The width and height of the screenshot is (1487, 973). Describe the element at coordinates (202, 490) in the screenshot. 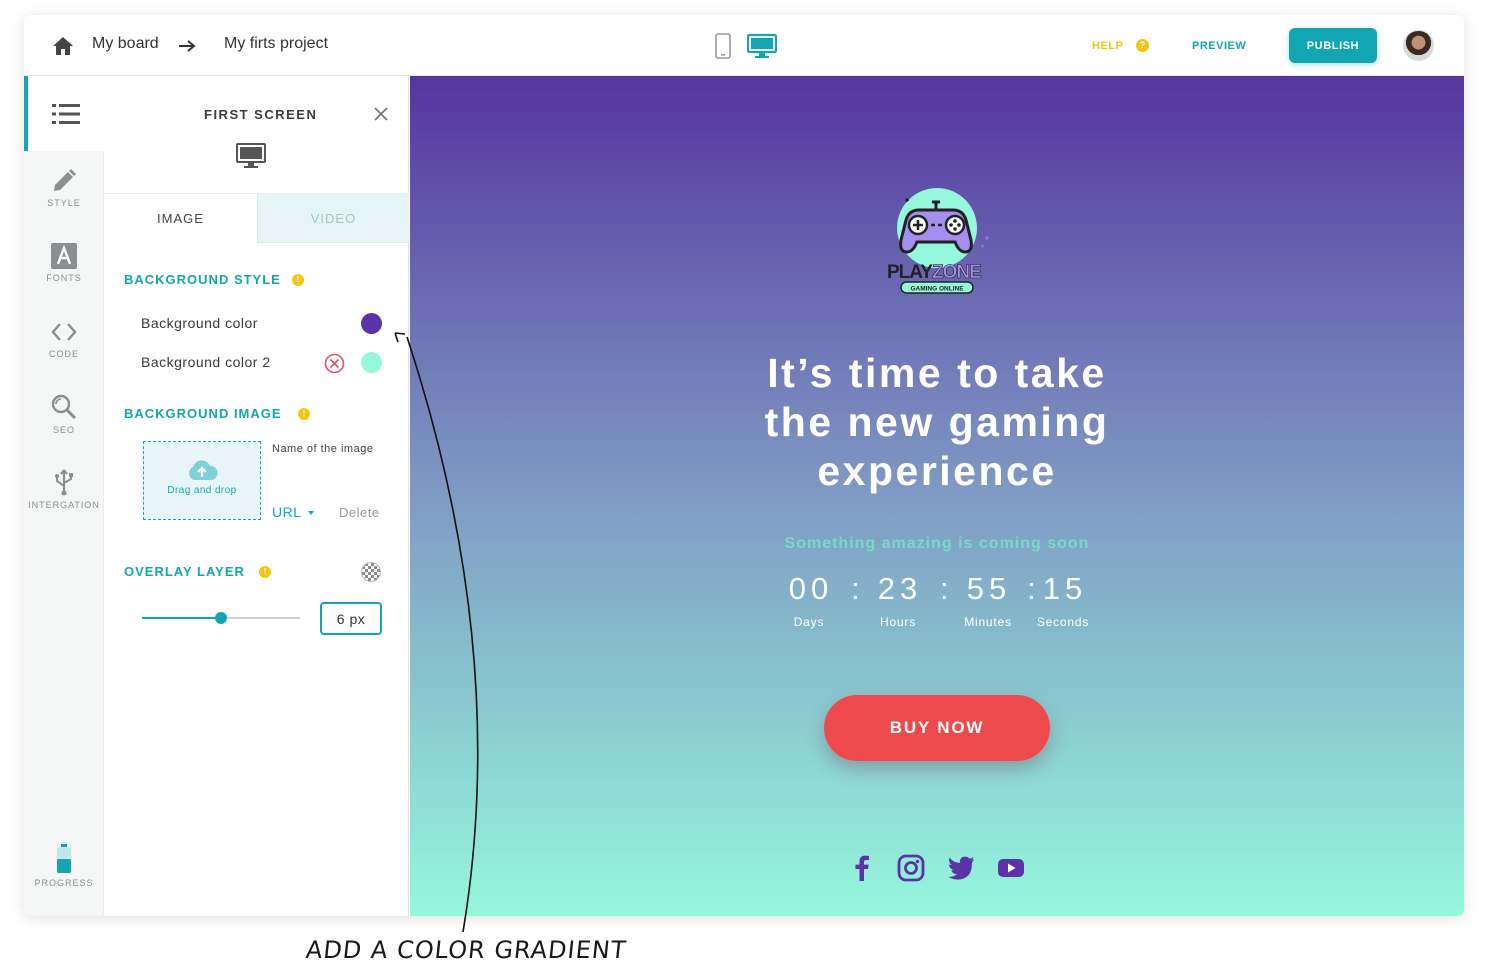

I see `dropzone-label: Drag and drop` at that location.